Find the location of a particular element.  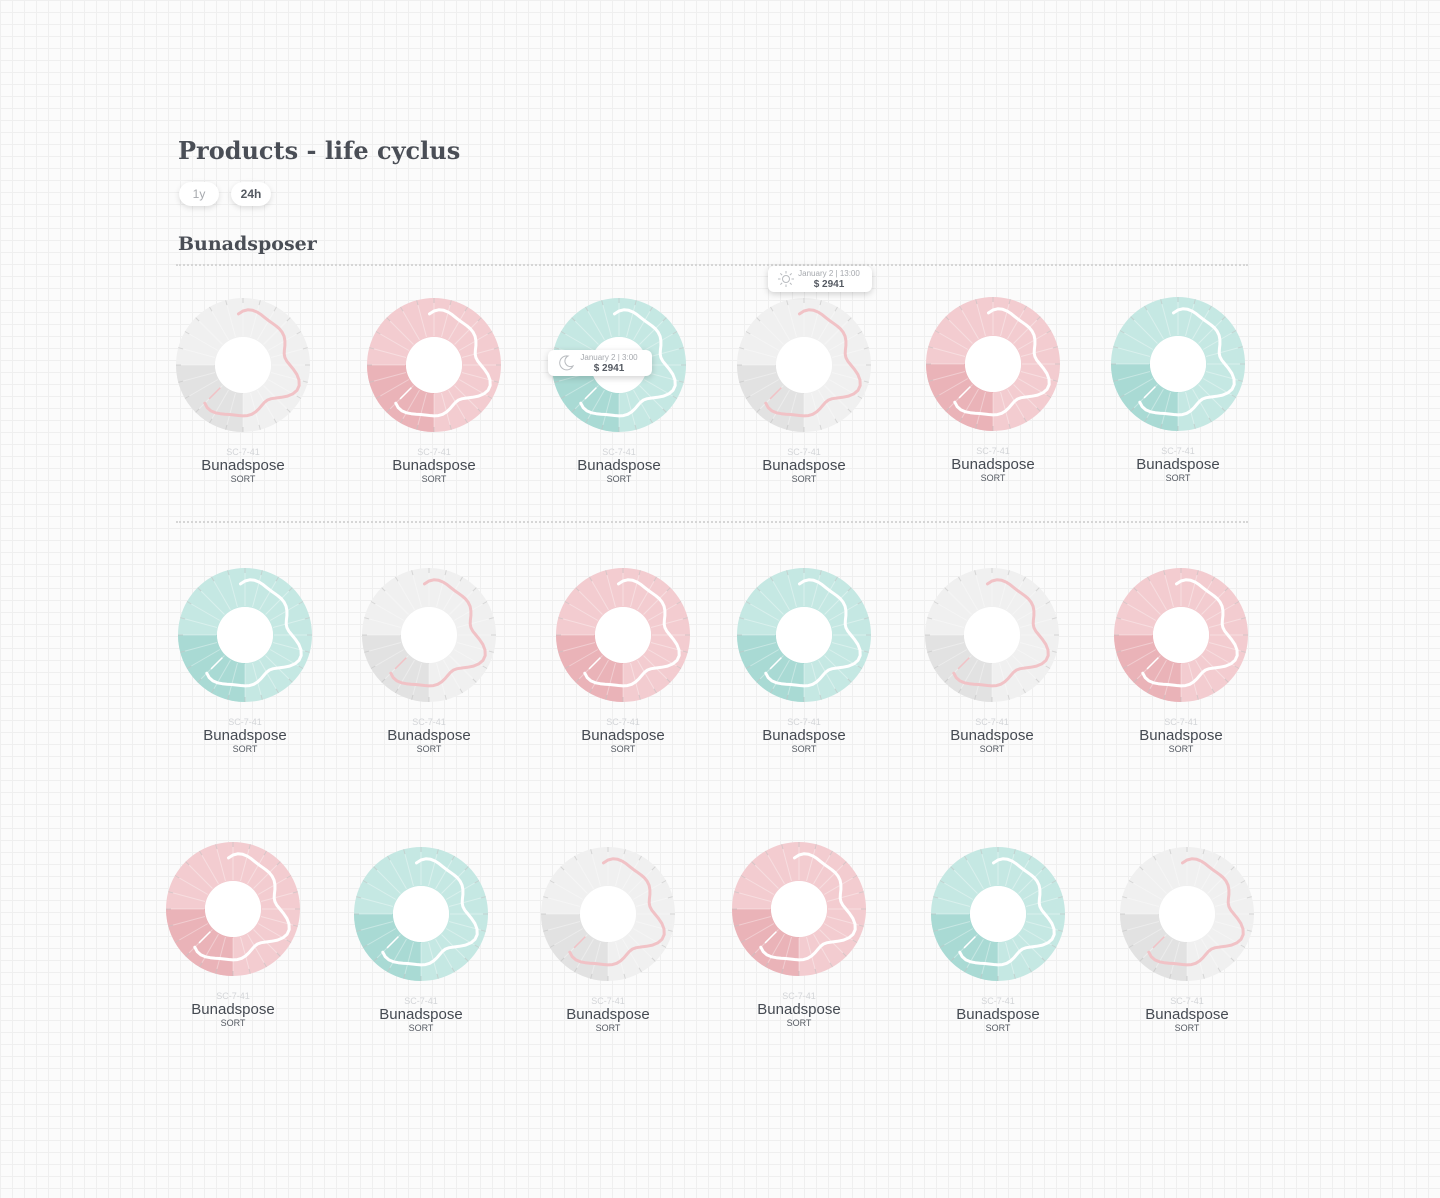

period-toggle-1y: 1y is located at coordinates (199, 194).